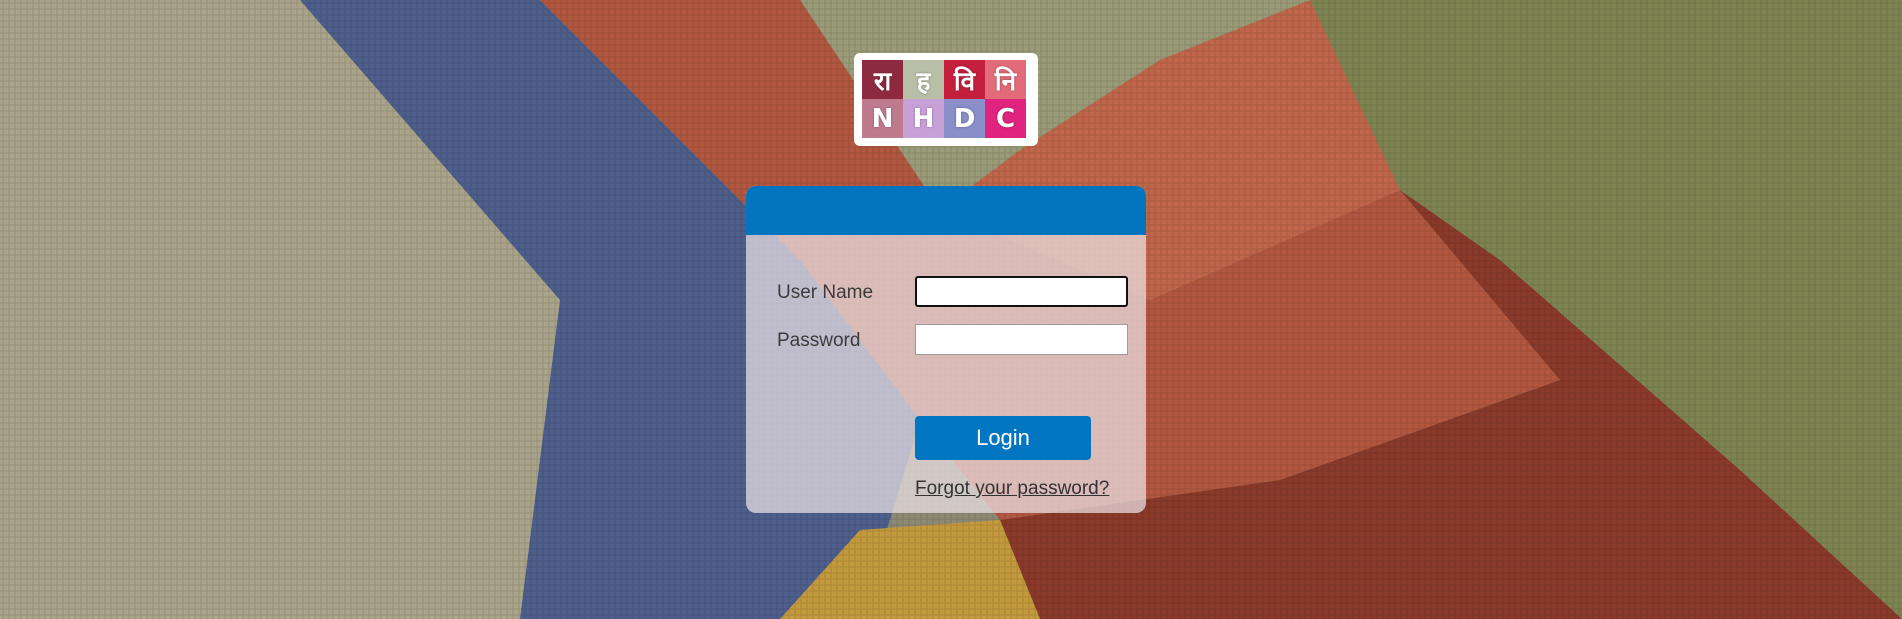 Image resolution: width=1902 pixels, height=619 pixels. I want to click on nhdc-logo: रा ह वि नि N H D C, so click(946, 99).